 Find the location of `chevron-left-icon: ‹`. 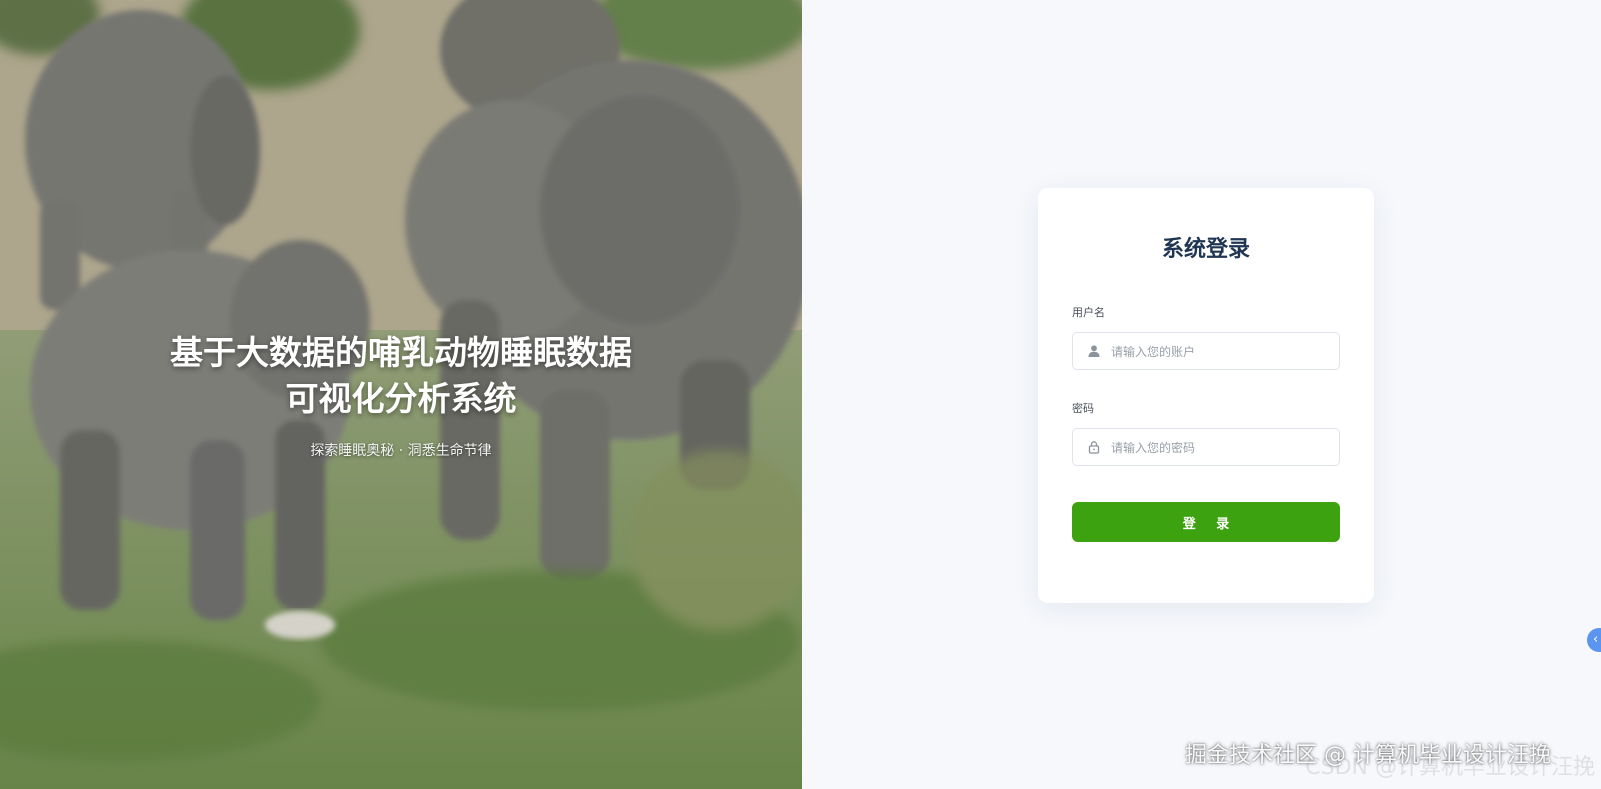

chevron-left-icon: ‹ is located at coordinates (1596, 639).